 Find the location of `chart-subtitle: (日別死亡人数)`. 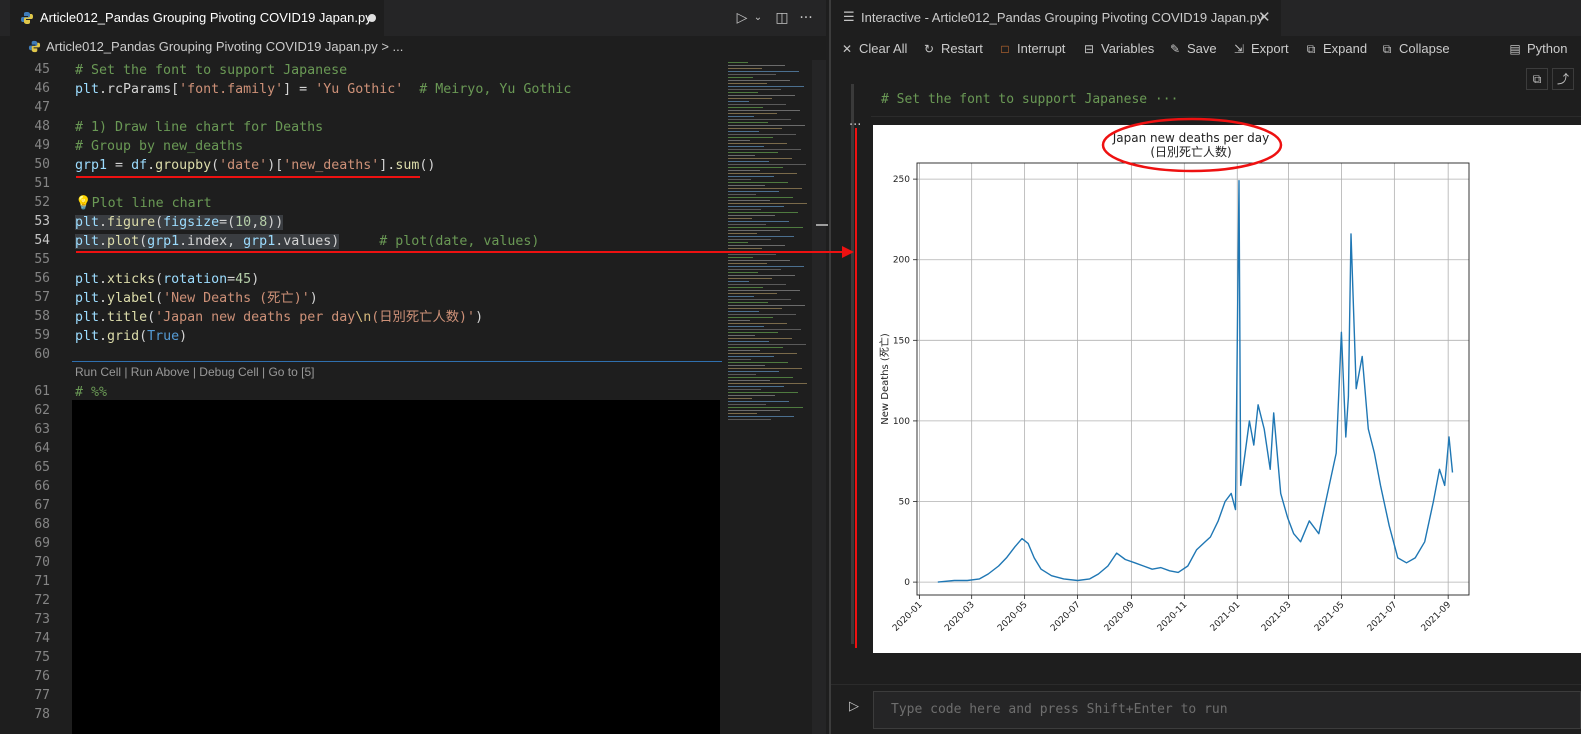

chart-subtitle: (日別死亡人数) is located at coordinates (1190, 151).